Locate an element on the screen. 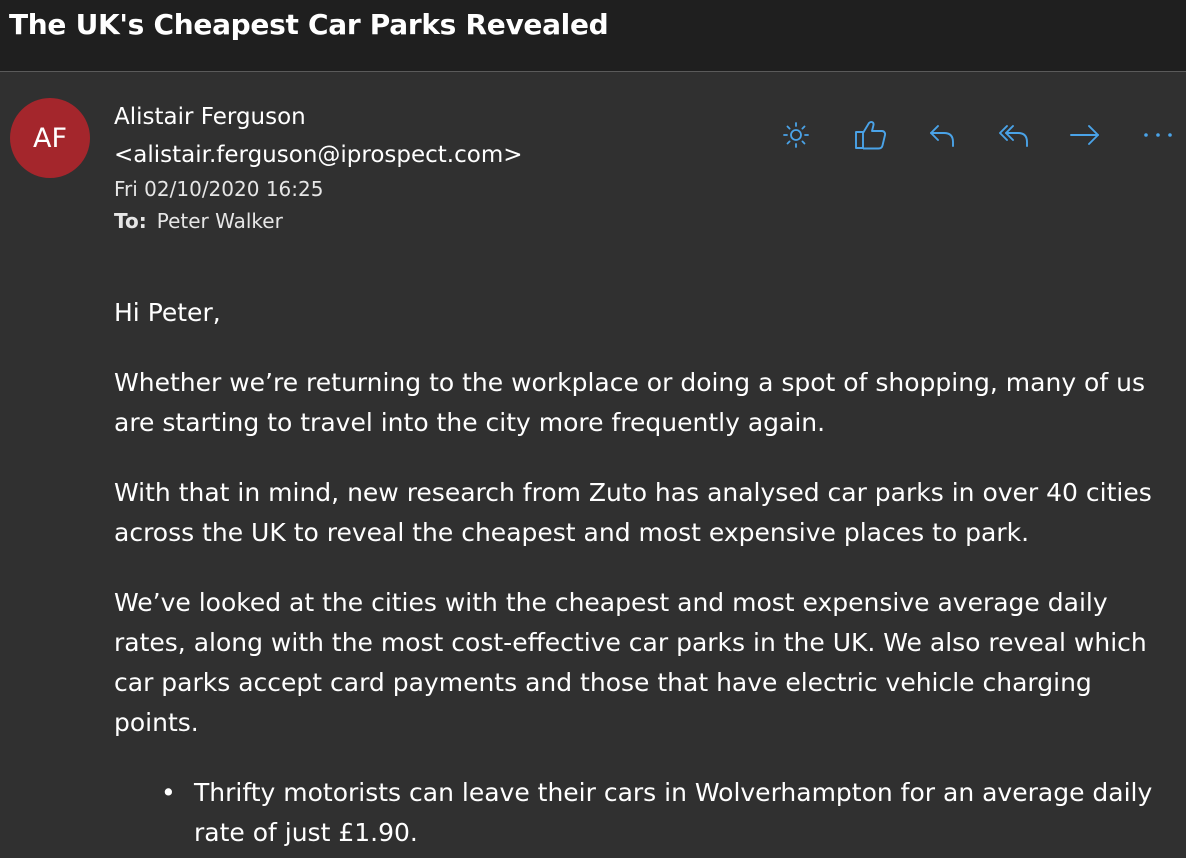 The width and height of the screenshot is (1186, 858). forward-button is located at coordinates (1085, 135).